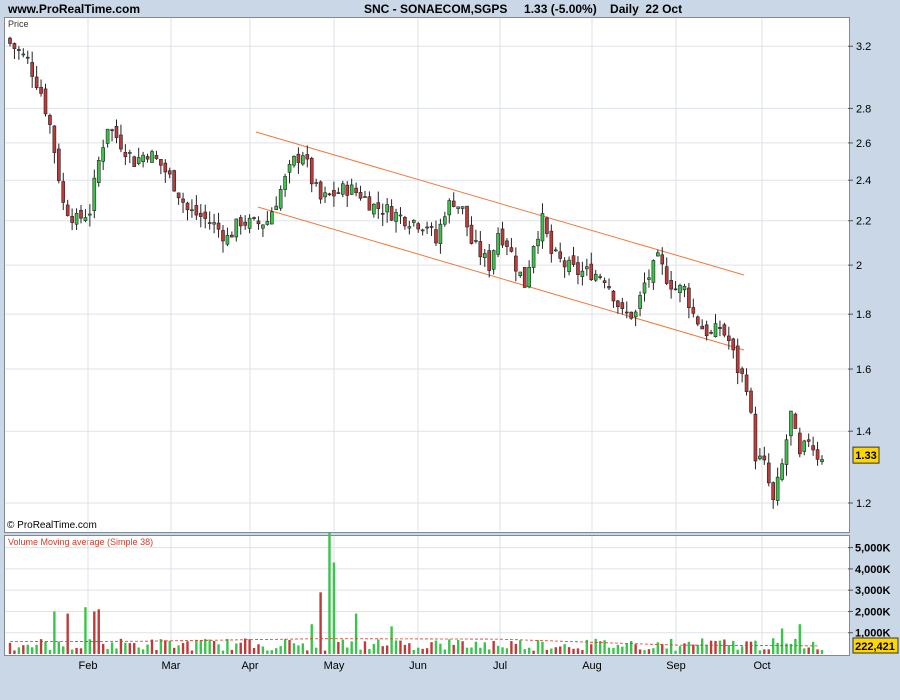  Describe the element at coordinates (873, 570) in the screenshot. I see `volume-tick-label: 4,000K` at that location.